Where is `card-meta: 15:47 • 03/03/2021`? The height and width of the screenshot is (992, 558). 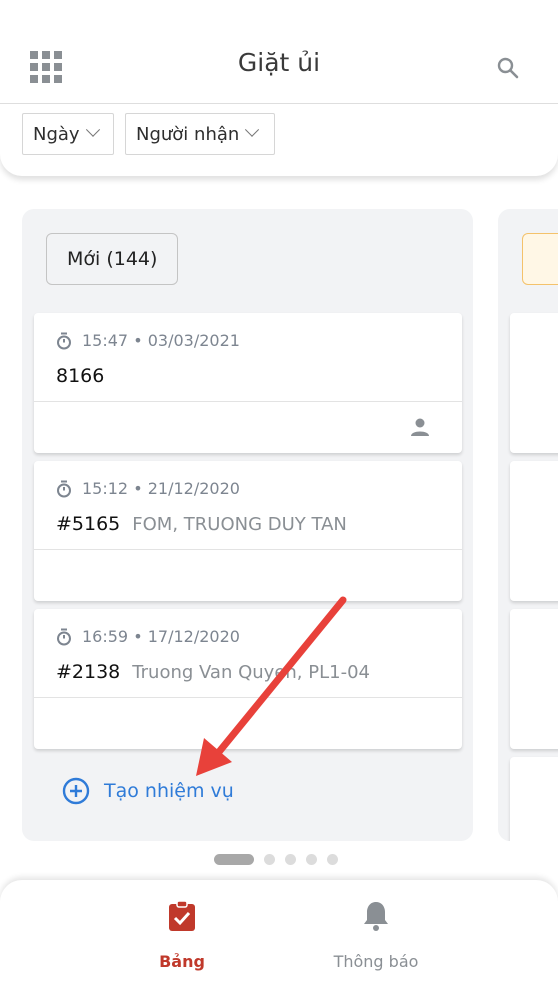
card-meta: 15:47 • 03/03/2021 is located at coordinates (148, 340).